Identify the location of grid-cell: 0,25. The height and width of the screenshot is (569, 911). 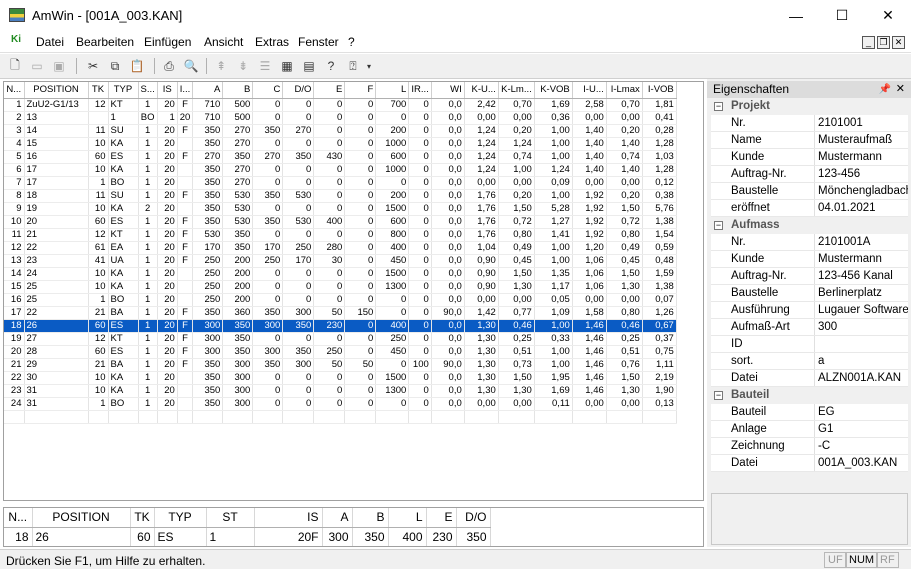
(516, 339).